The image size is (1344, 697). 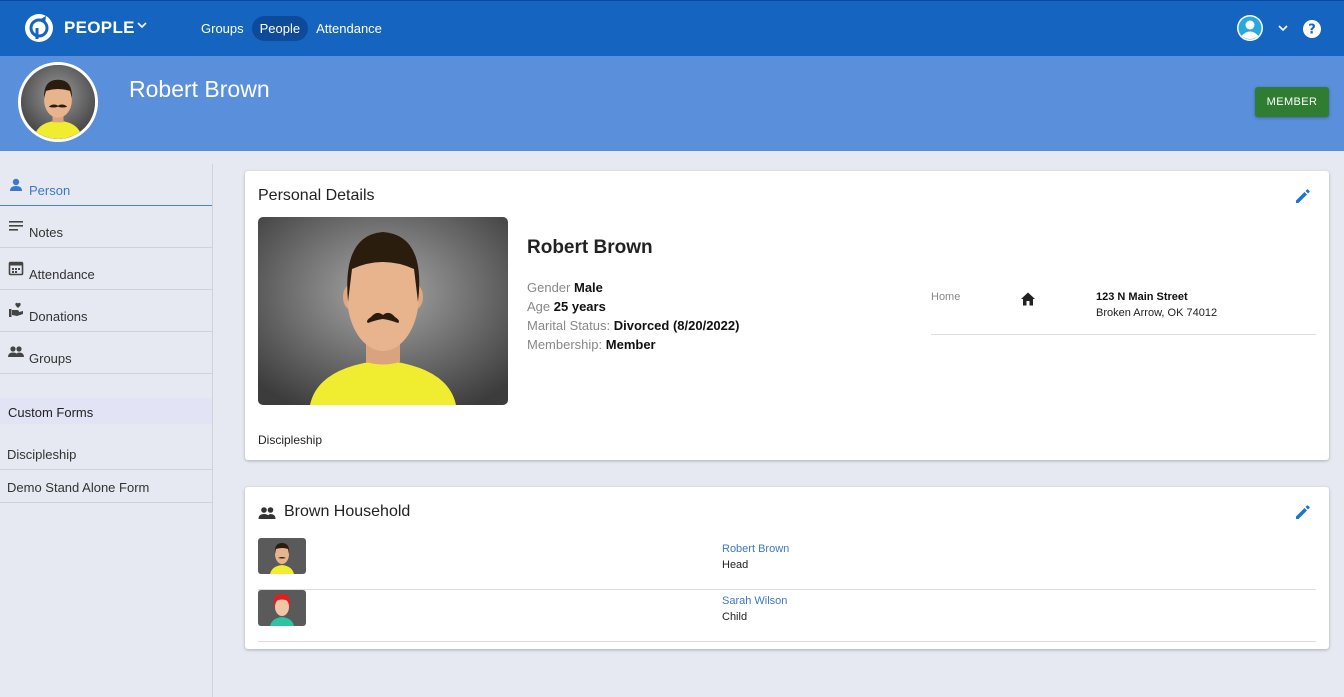 What do you see at coordinates (672, 28) in the screenshot?
I see `top-nav-bar: PEOPLE Groups People Attendance ?` at bounding box center [672, 28].